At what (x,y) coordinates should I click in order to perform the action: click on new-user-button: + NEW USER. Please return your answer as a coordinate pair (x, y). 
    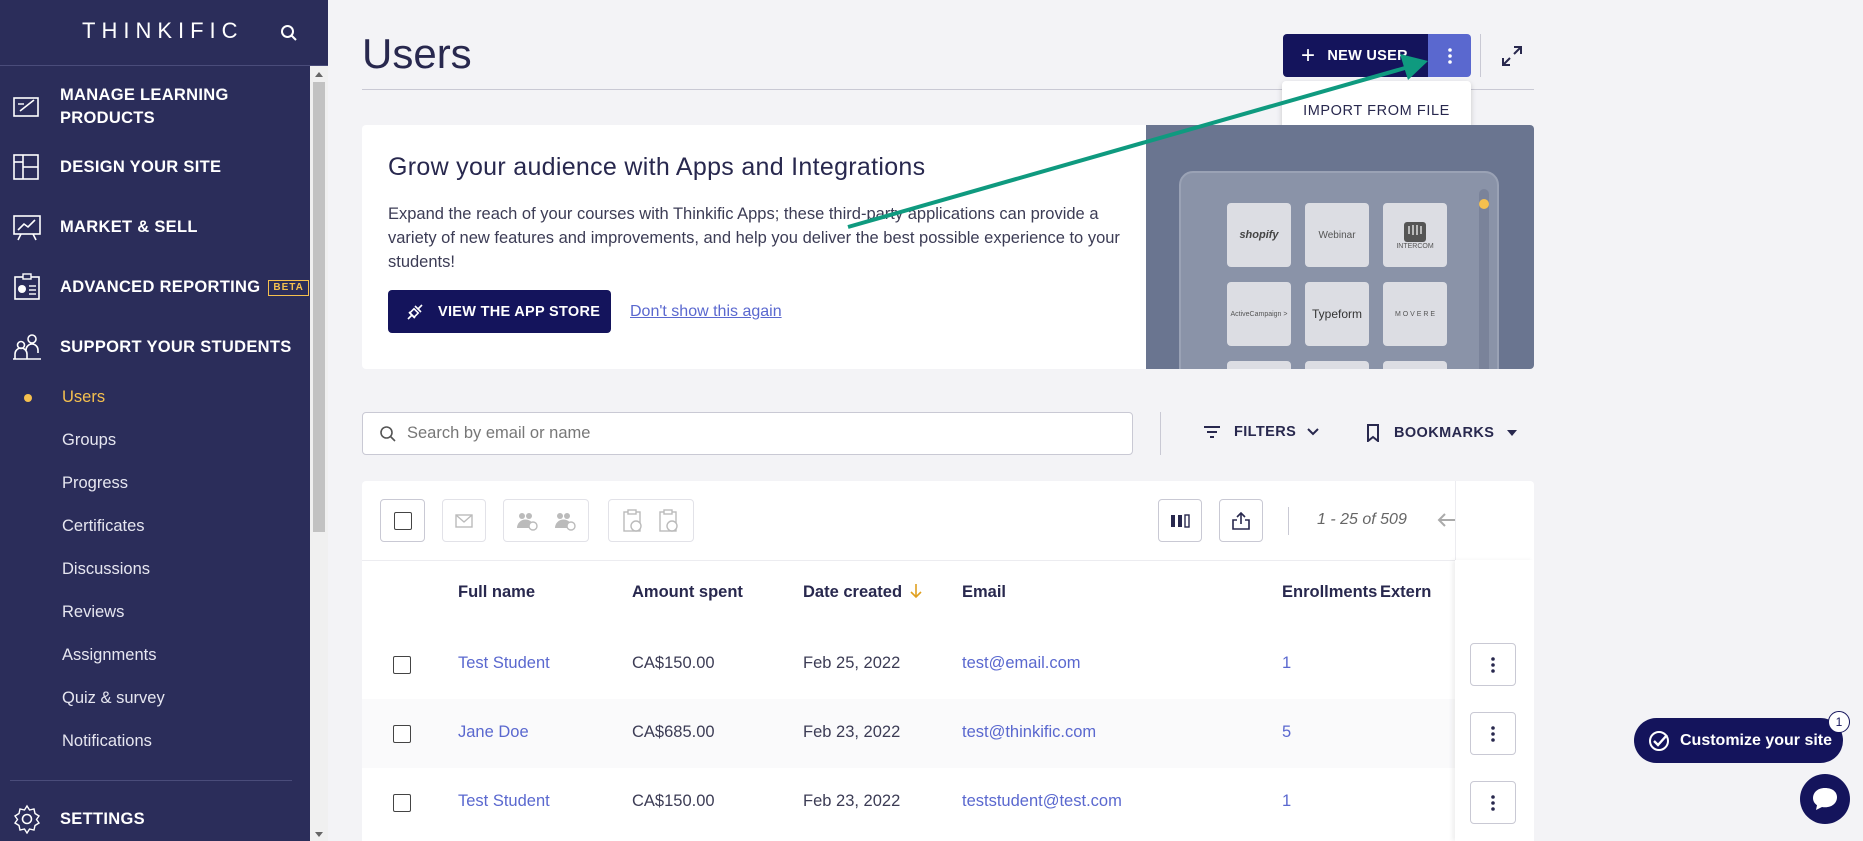
    Looking at the image, I should click on (1355, 55).